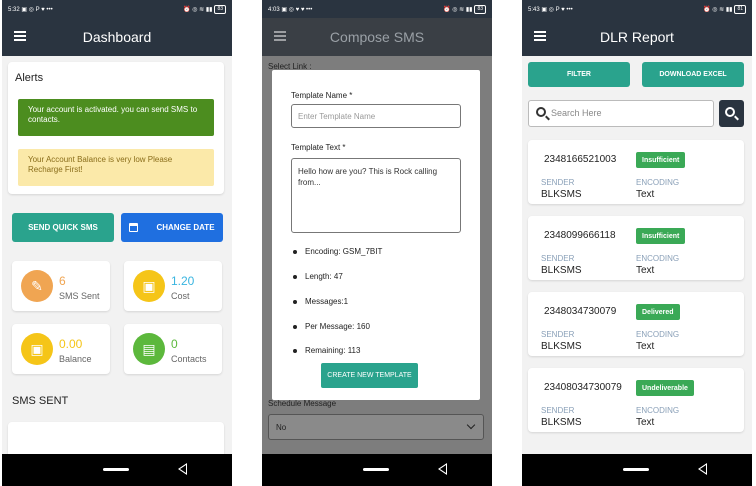 The image size is (756, 486). What do you see at coordinates (327, 301) in the screenshot?
I see `messages-info: Messages:1` at bounding box center [327, 301].